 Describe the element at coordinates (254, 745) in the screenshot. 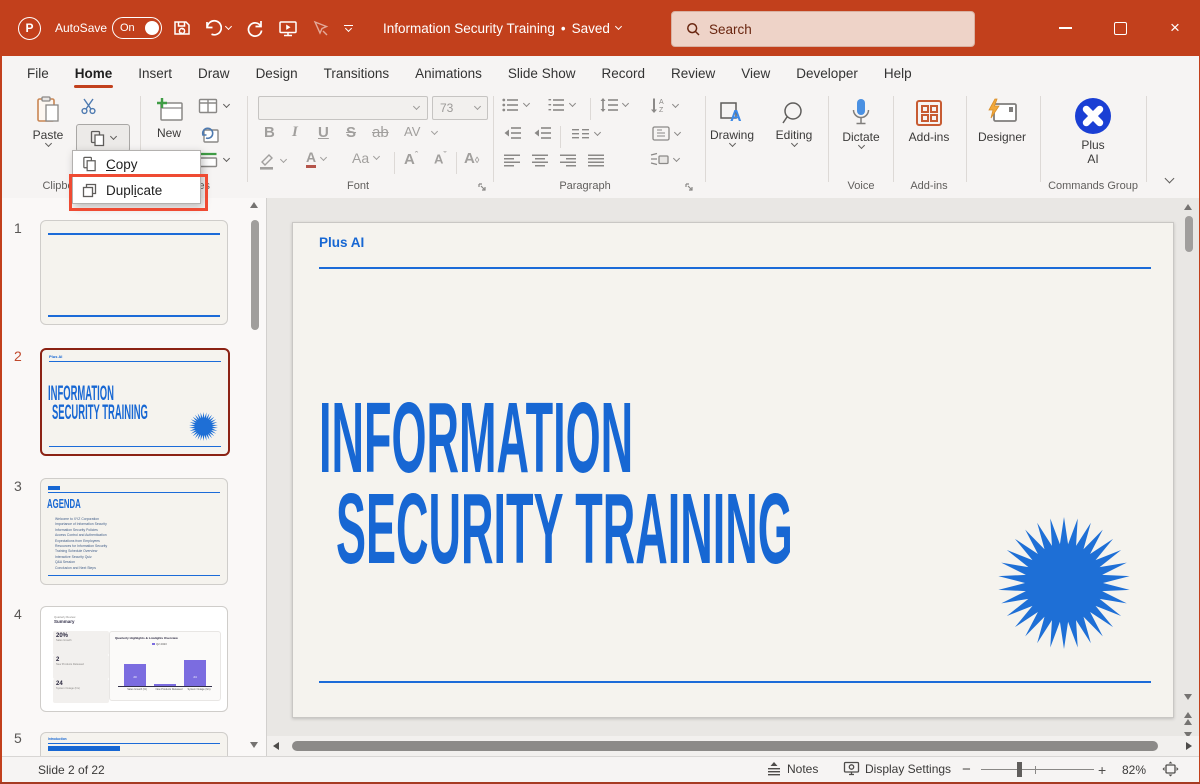

I see `panel-scroll-down-arrow` at that location.